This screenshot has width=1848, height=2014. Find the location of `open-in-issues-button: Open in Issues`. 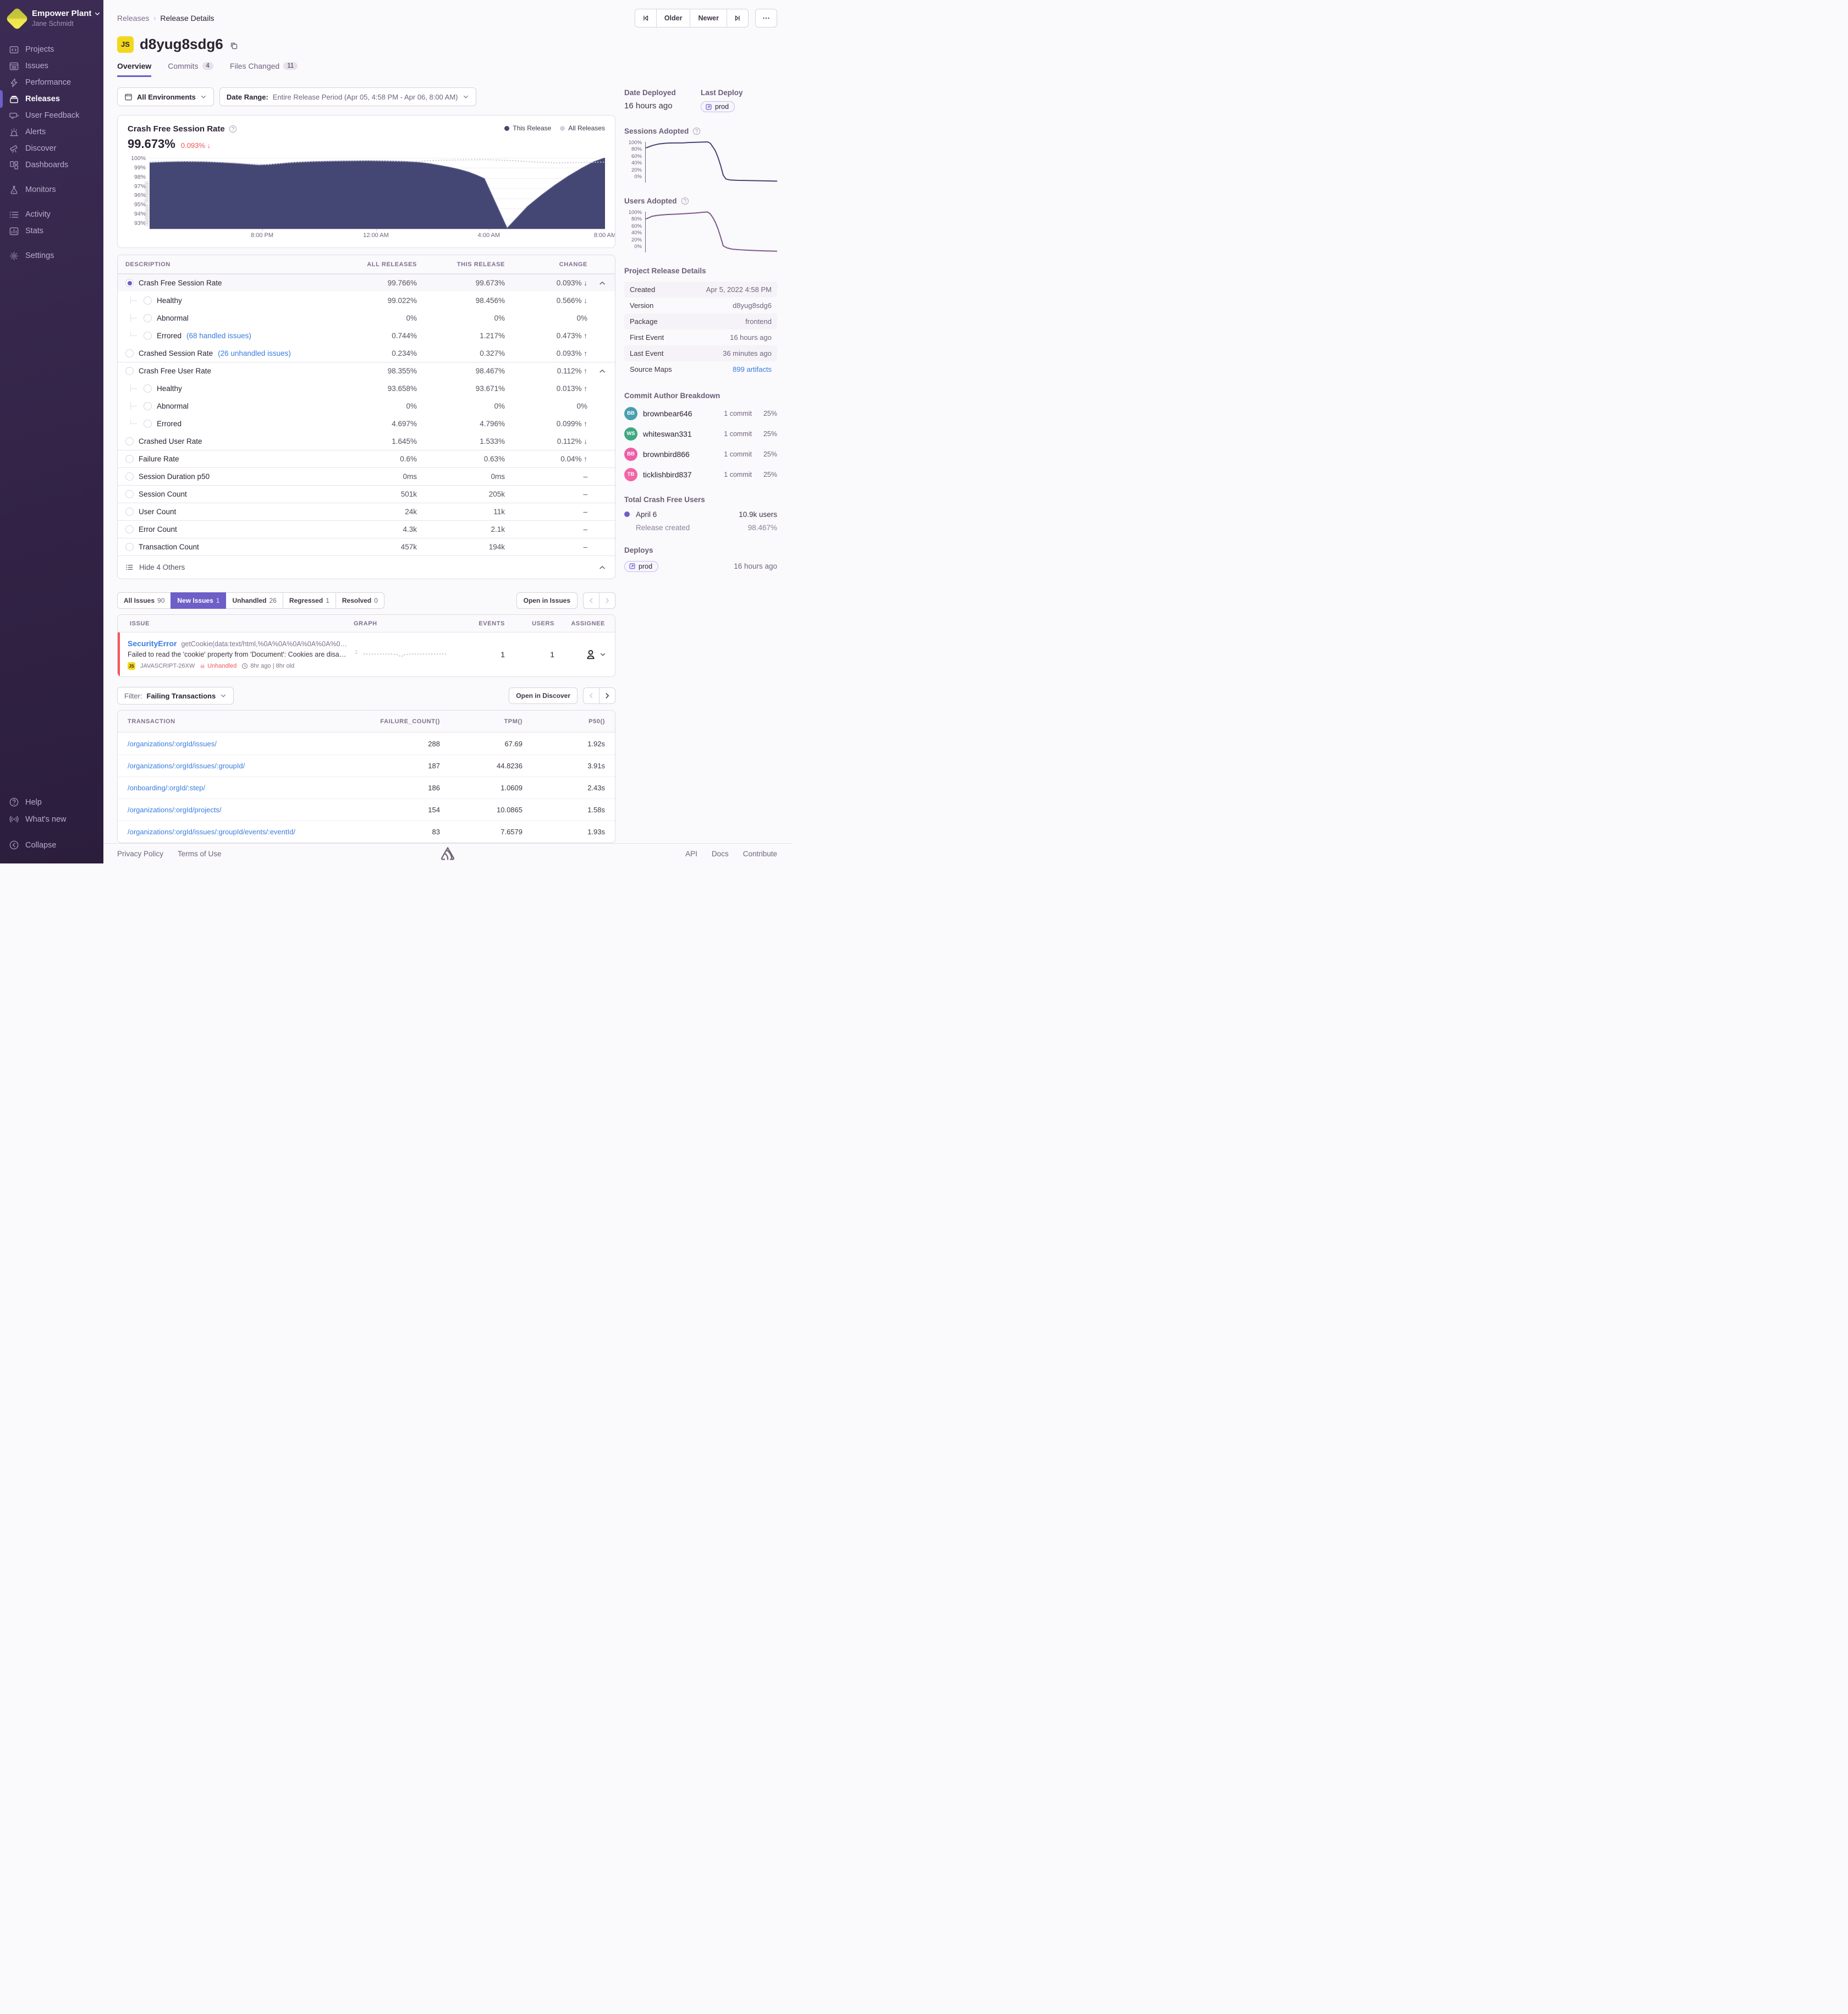

open-in-issues-button: Open in Issues is located at coordinates (547, 600).